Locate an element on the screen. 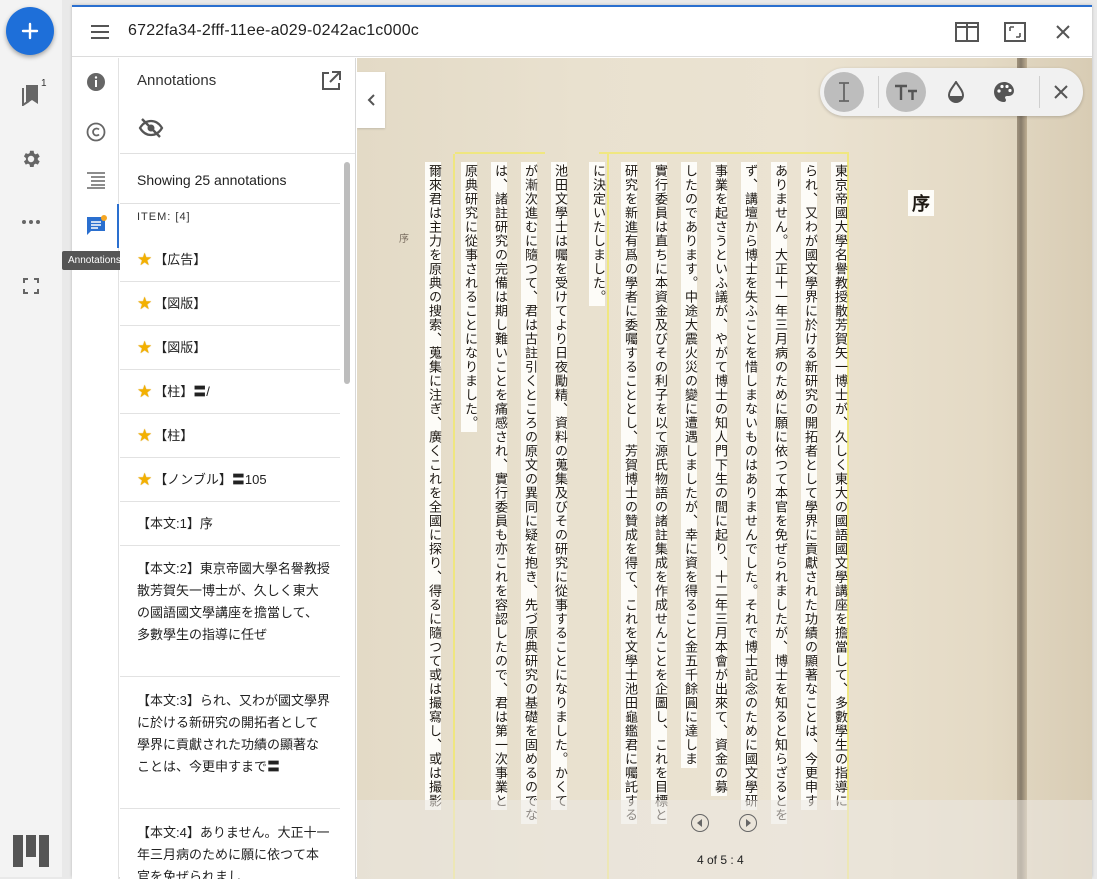 This screenshot has width=1097, height=879. annotation-list-item: 【本文:1】序 is located at coordinates (230, 524).